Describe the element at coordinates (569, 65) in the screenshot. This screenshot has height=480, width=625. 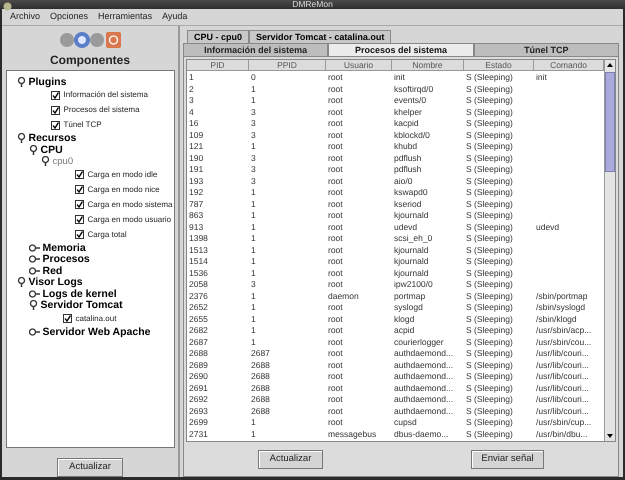
I see `column-header: Comando` at that location.